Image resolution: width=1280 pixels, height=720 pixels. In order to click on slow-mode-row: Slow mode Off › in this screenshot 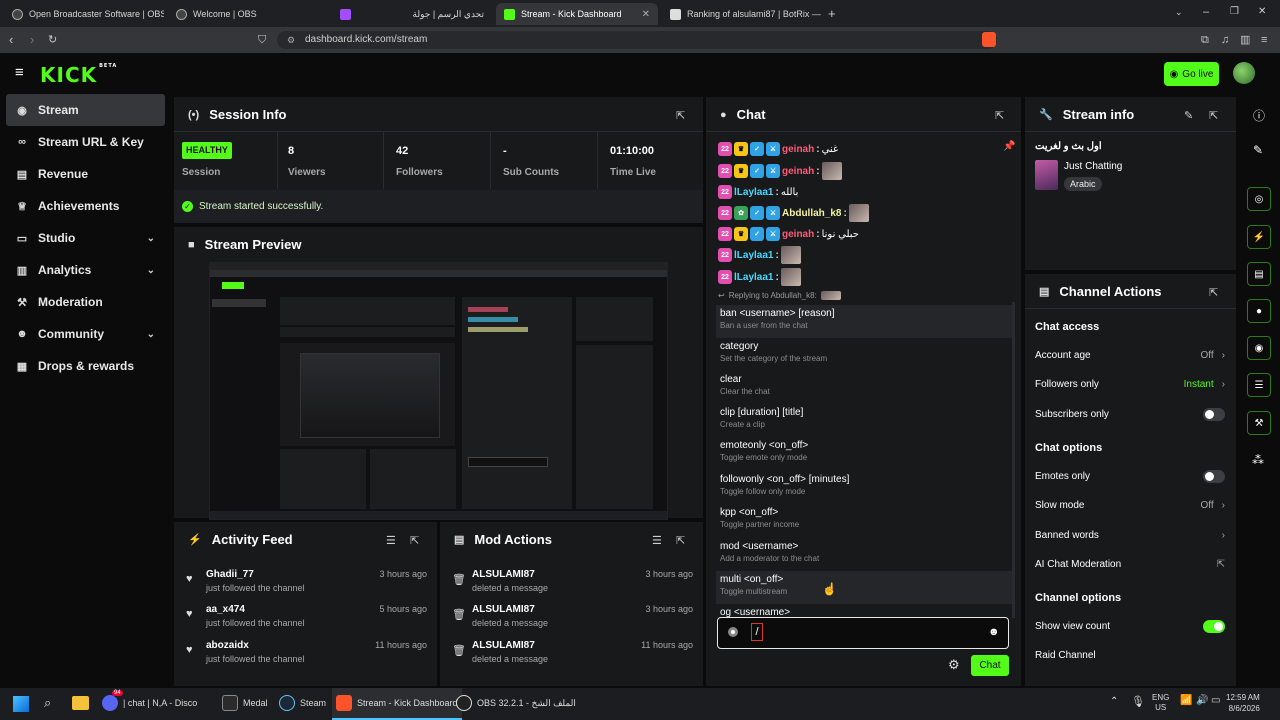, I will do `click(1130, 505)`.